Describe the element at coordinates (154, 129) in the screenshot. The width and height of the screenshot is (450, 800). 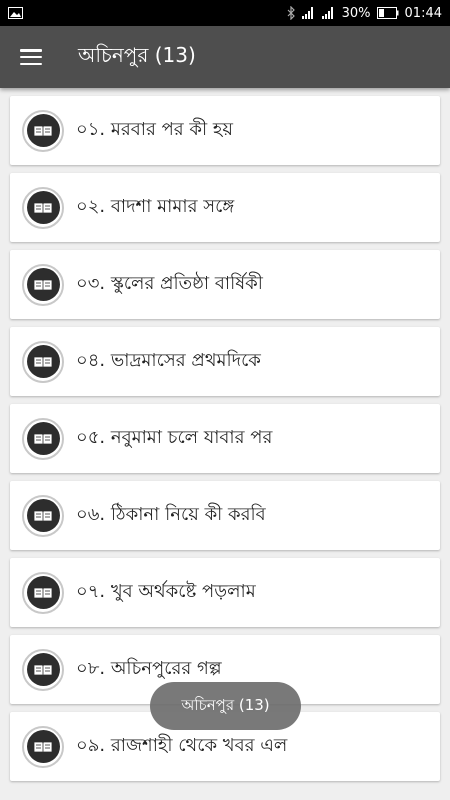
I see `list-item-label: ০১. মরবার পর কী হয়` at that location.